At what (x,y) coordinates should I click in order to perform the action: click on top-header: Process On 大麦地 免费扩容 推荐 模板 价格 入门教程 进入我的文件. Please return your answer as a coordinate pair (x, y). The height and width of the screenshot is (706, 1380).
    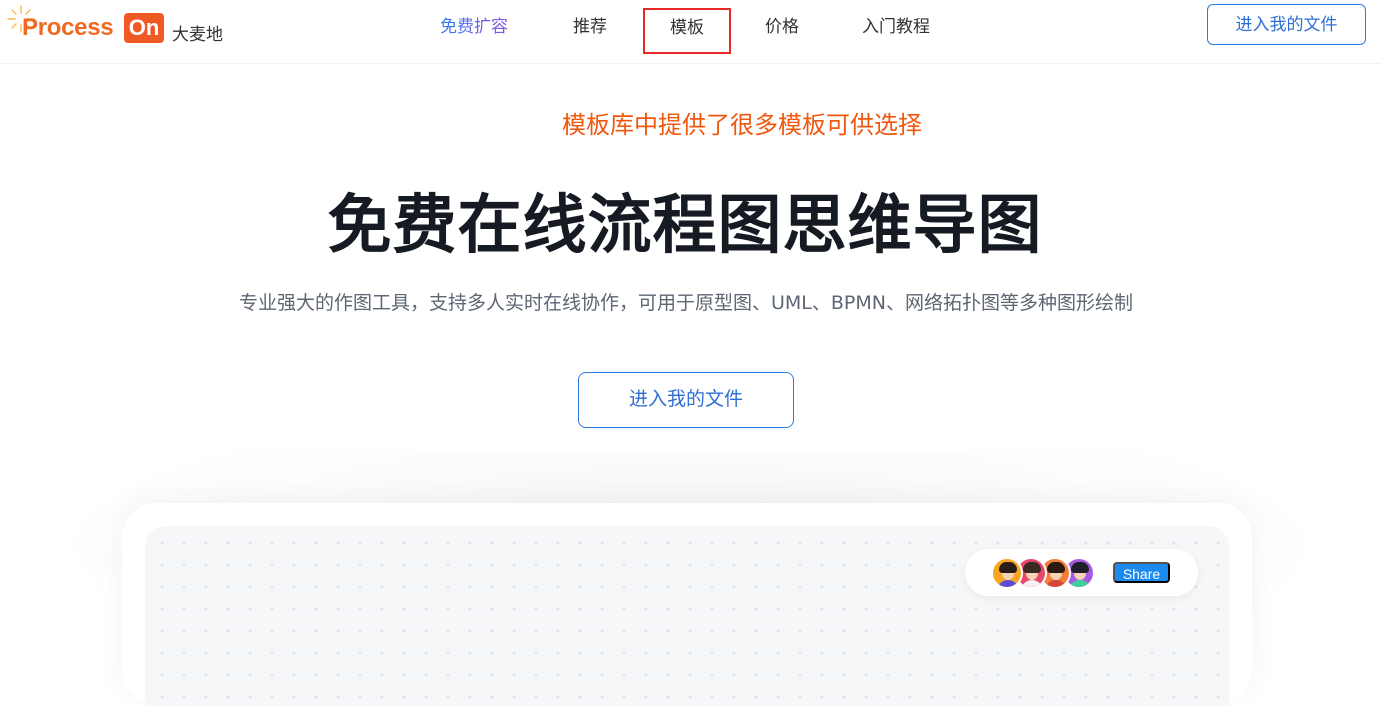
    Looking at the image, I should click on (690, 32).